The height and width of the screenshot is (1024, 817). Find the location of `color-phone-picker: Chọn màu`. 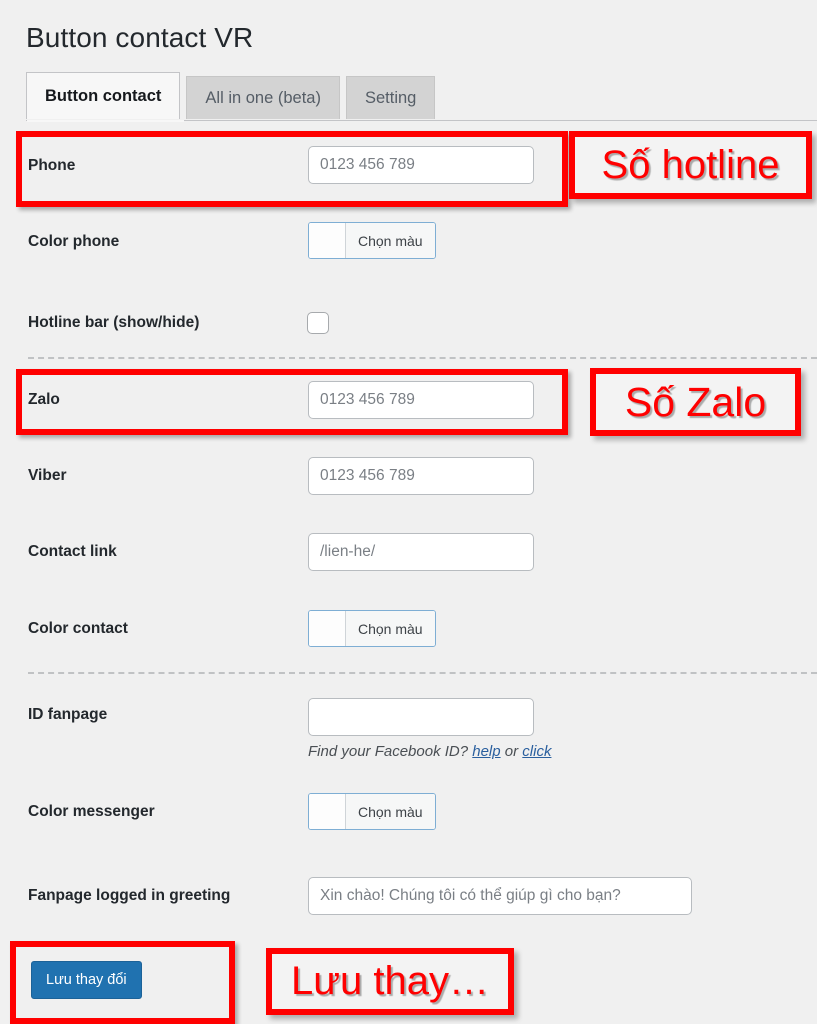

color-phone-picker: Chọn màu is located at coordinates (372, 240).